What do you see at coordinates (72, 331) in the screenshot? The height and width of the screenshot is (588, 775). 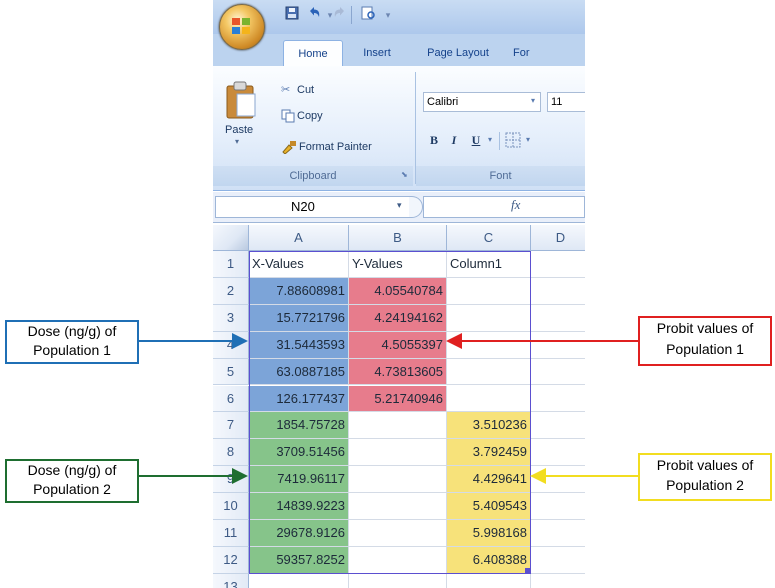 I see `callout-dose-pop1-line1: Dose (ng/g) of` at bounding box center [72, 331].